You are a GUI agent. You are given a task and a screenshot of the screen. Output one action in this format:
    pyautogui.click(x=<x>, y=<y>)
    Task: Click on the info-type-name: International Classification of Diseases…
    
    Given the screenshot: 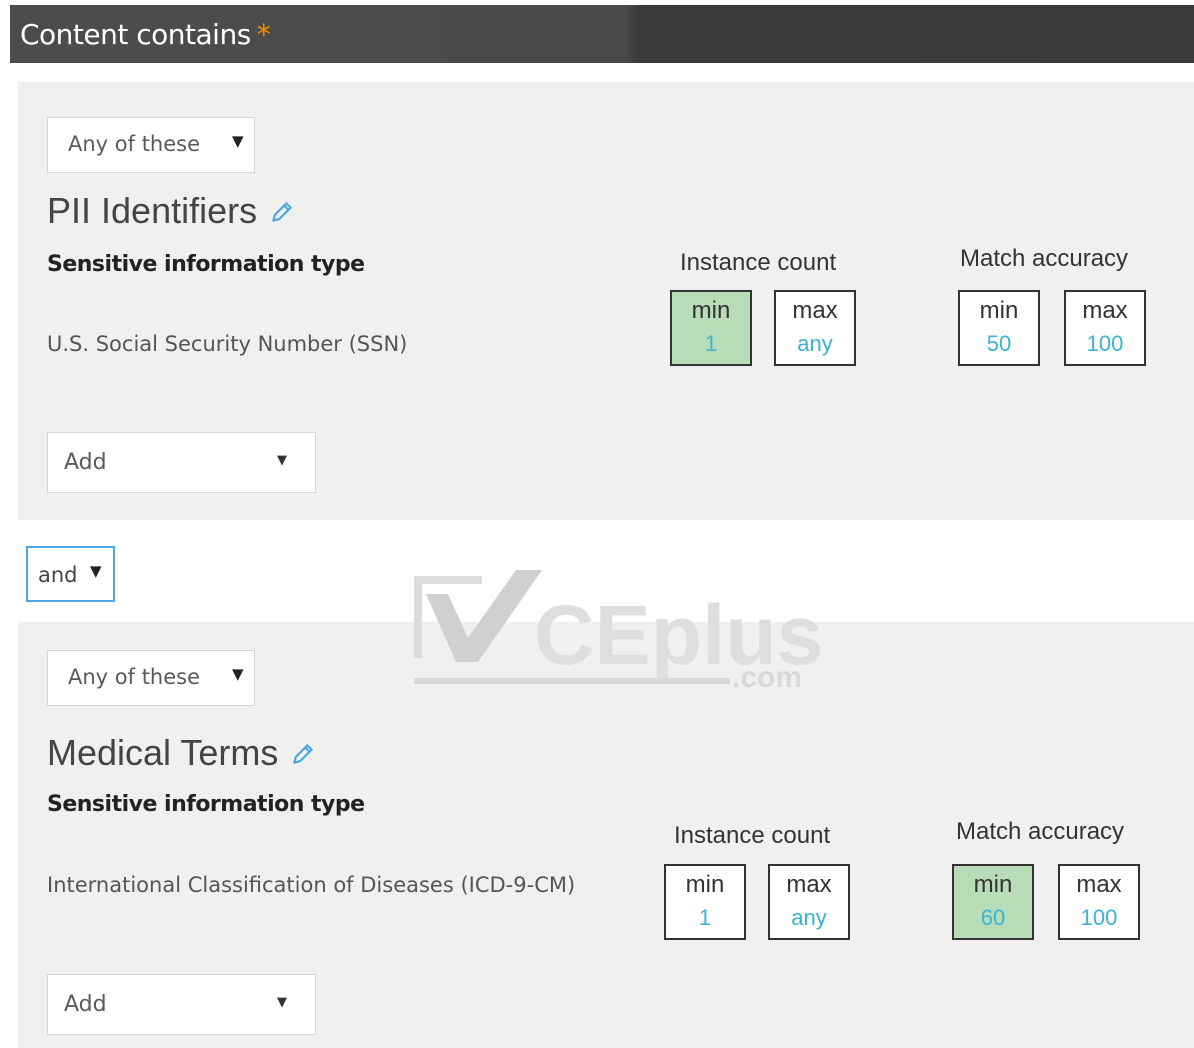 What is the action you would take?
    pyautogui.click(x=311, y=885)
    